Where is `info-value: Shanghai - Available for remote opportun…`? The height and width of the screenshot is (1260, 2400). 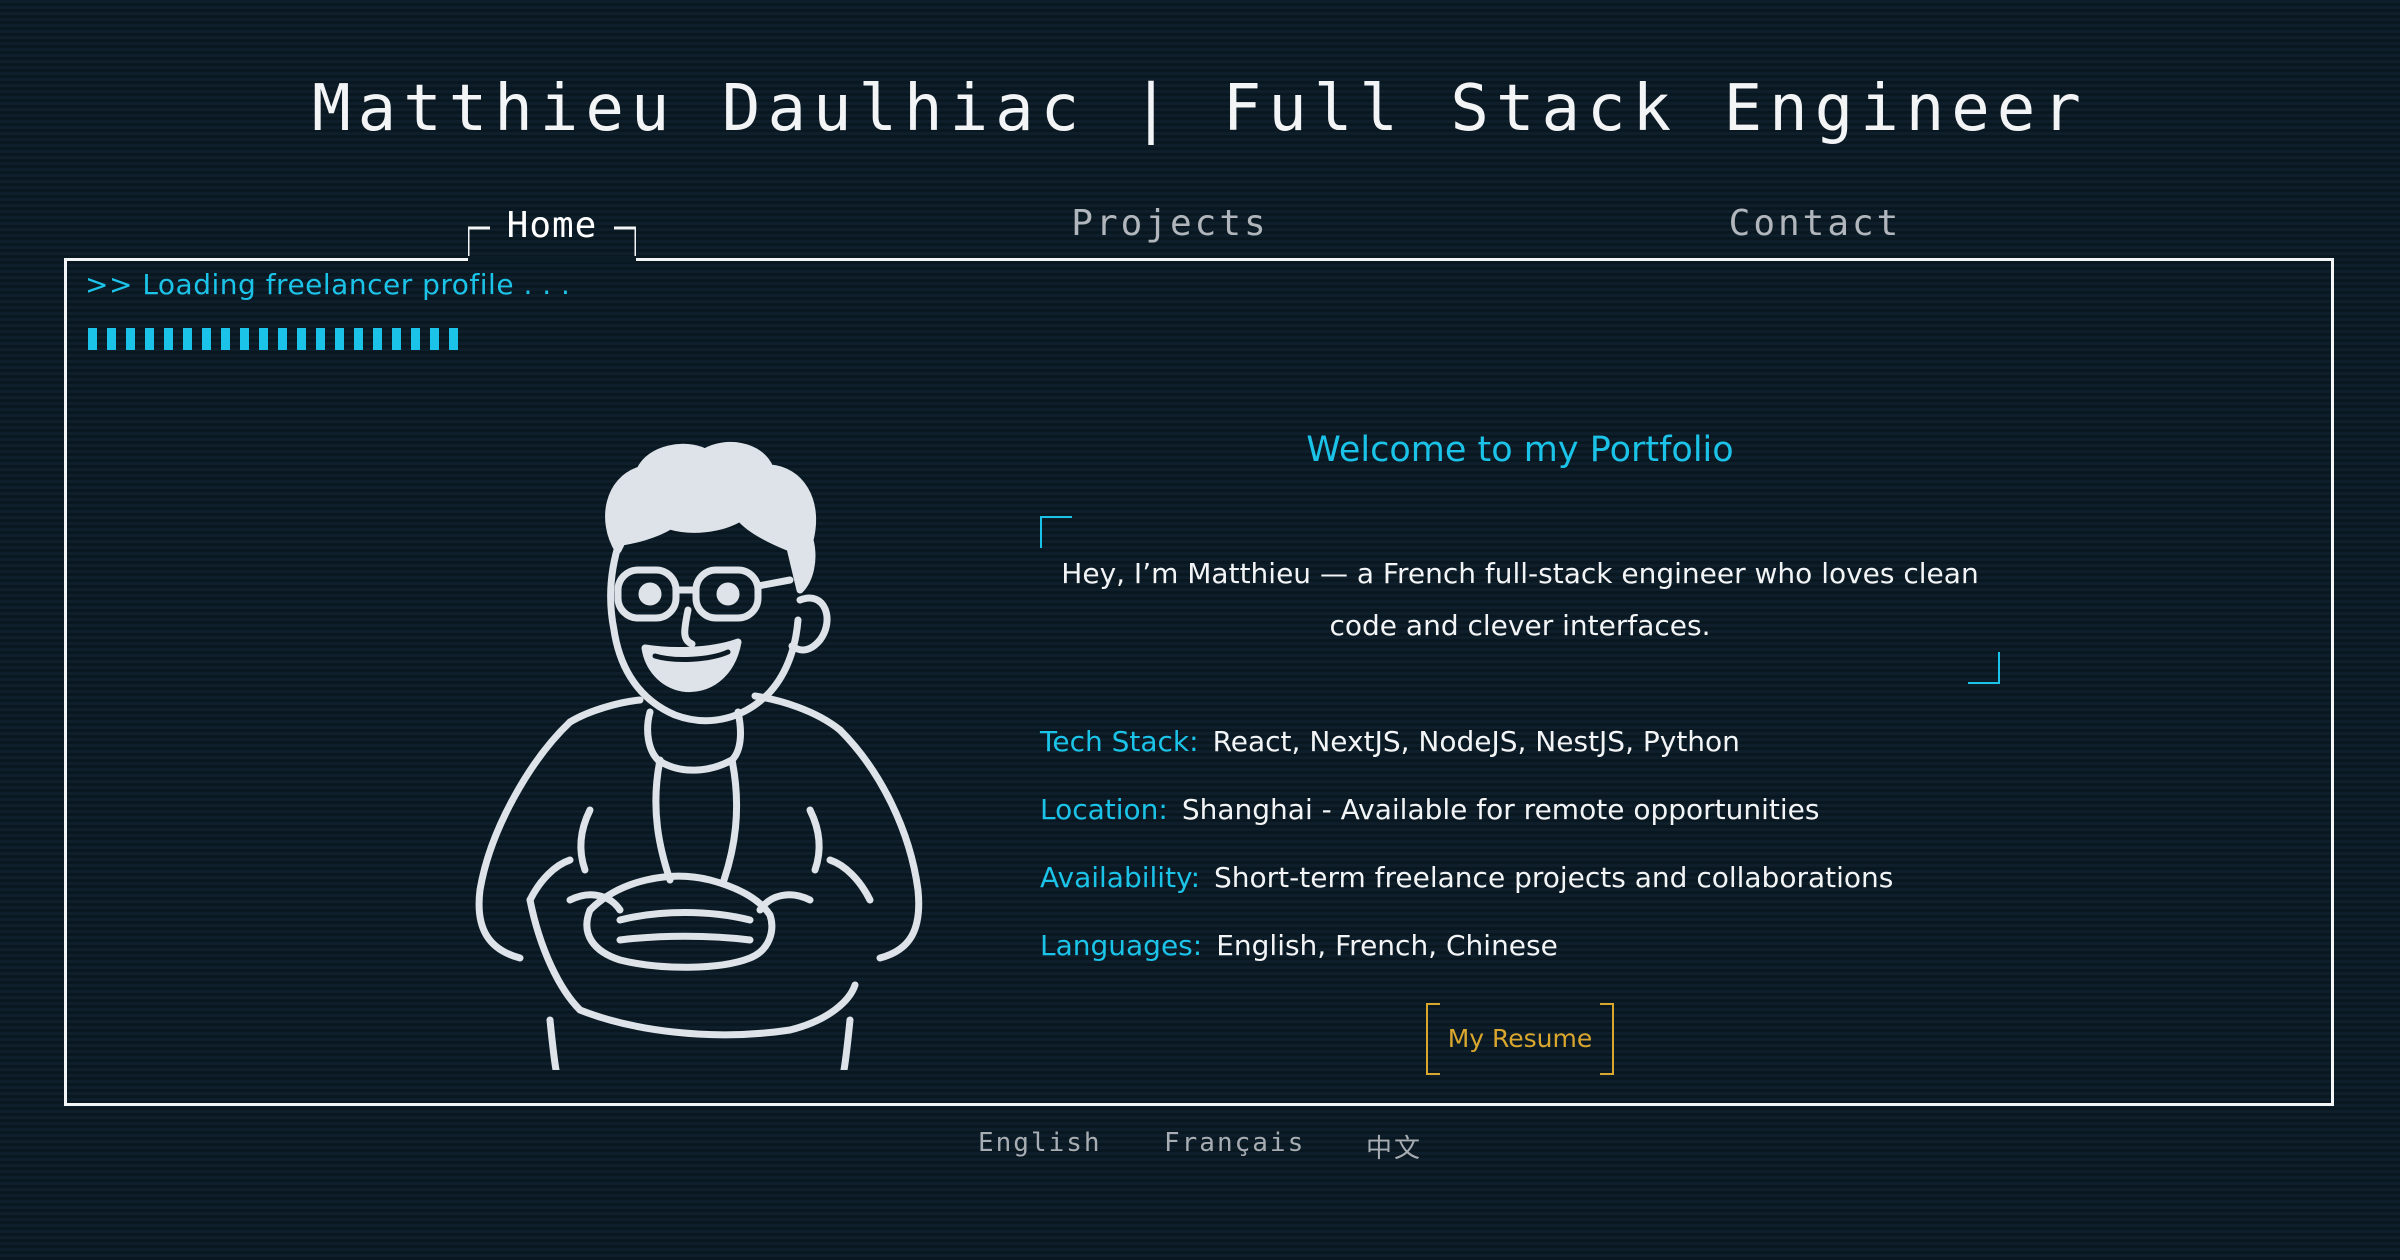
info-value: Shanghai - Available for remote opportun… is located at coordinates (1500, 809).